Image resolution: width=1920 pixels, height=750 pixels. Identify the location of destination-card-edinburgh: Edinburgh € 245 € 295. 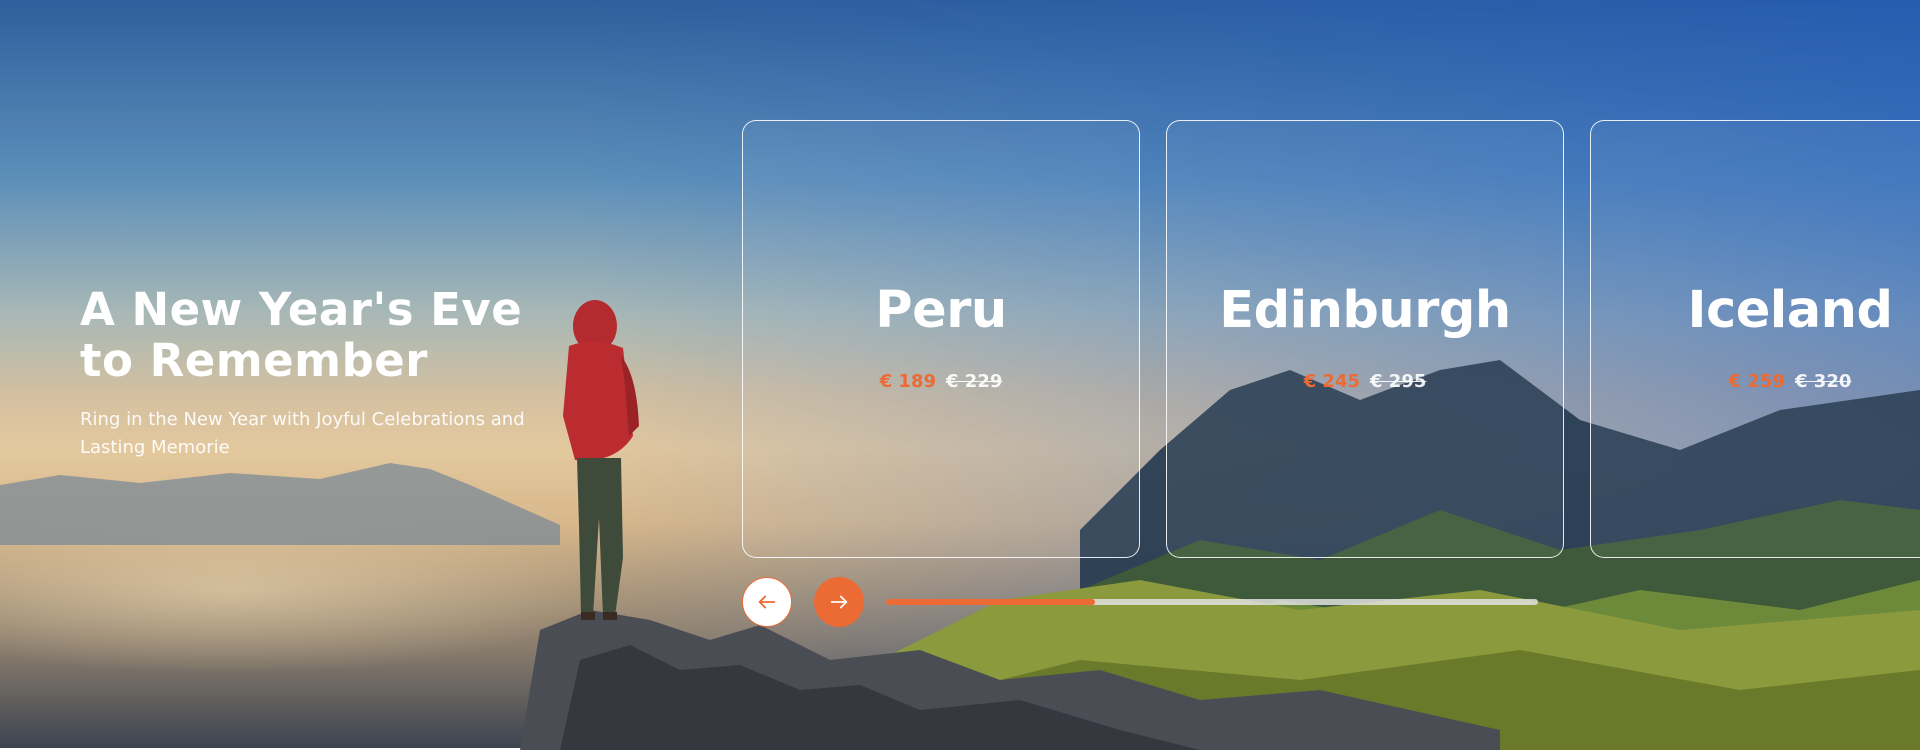
(1365, 339).